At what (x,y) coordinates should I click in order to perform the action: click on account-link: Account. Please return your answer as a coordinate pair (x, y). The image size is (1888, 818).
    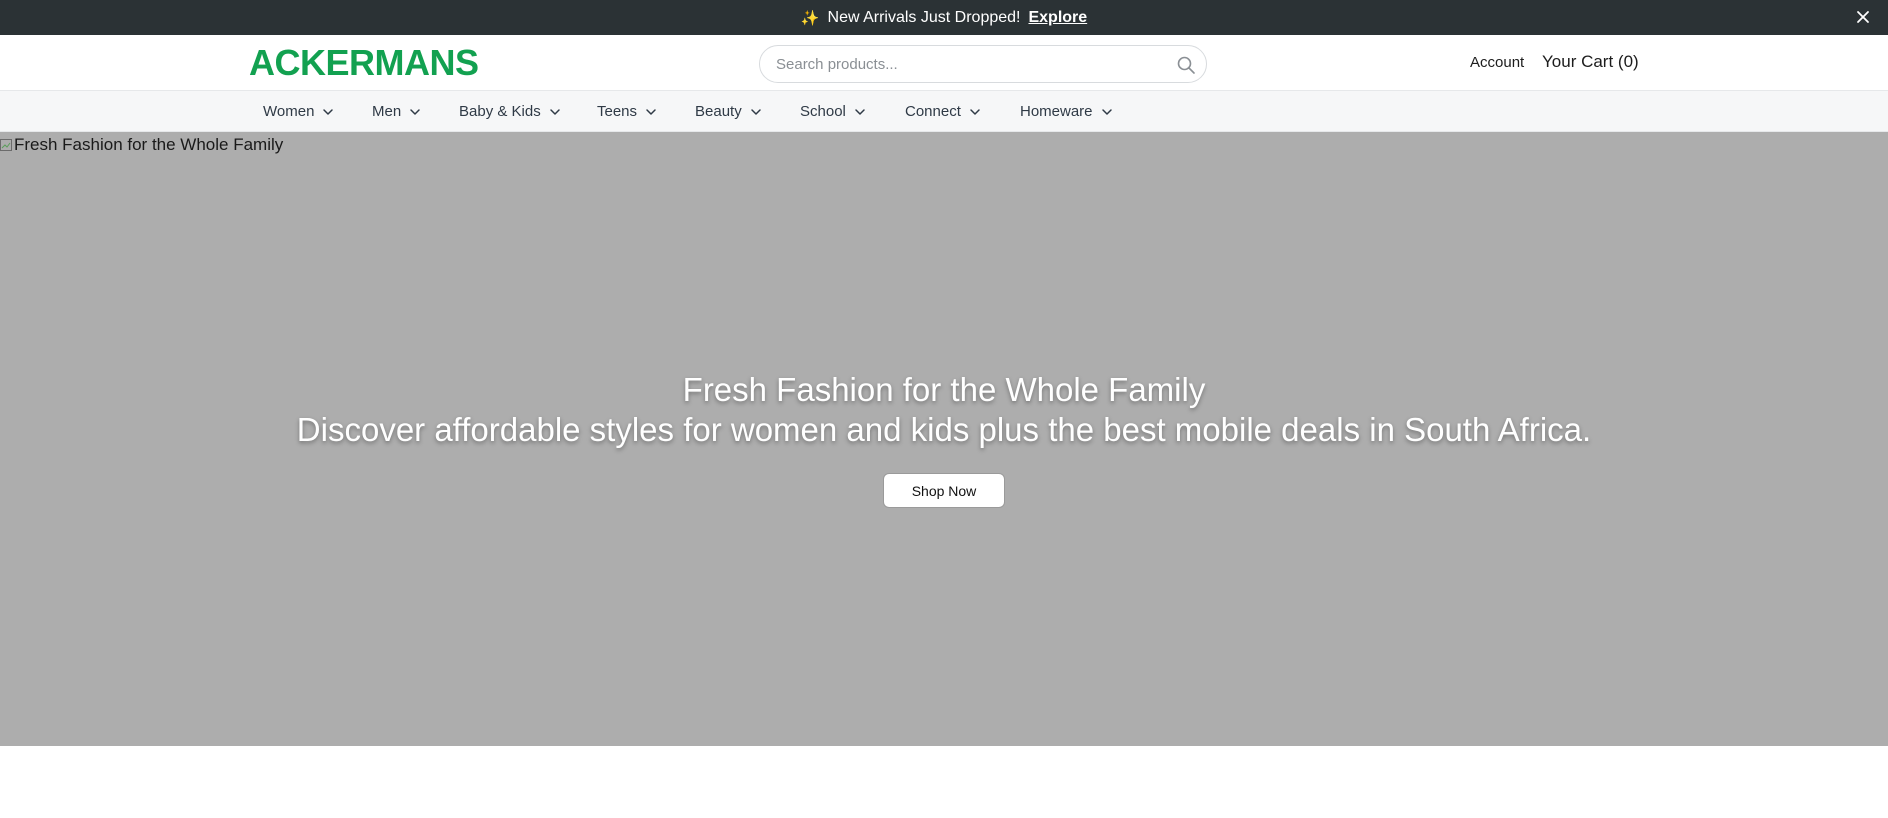
    Looking at the image, I should click on (1497, 62).